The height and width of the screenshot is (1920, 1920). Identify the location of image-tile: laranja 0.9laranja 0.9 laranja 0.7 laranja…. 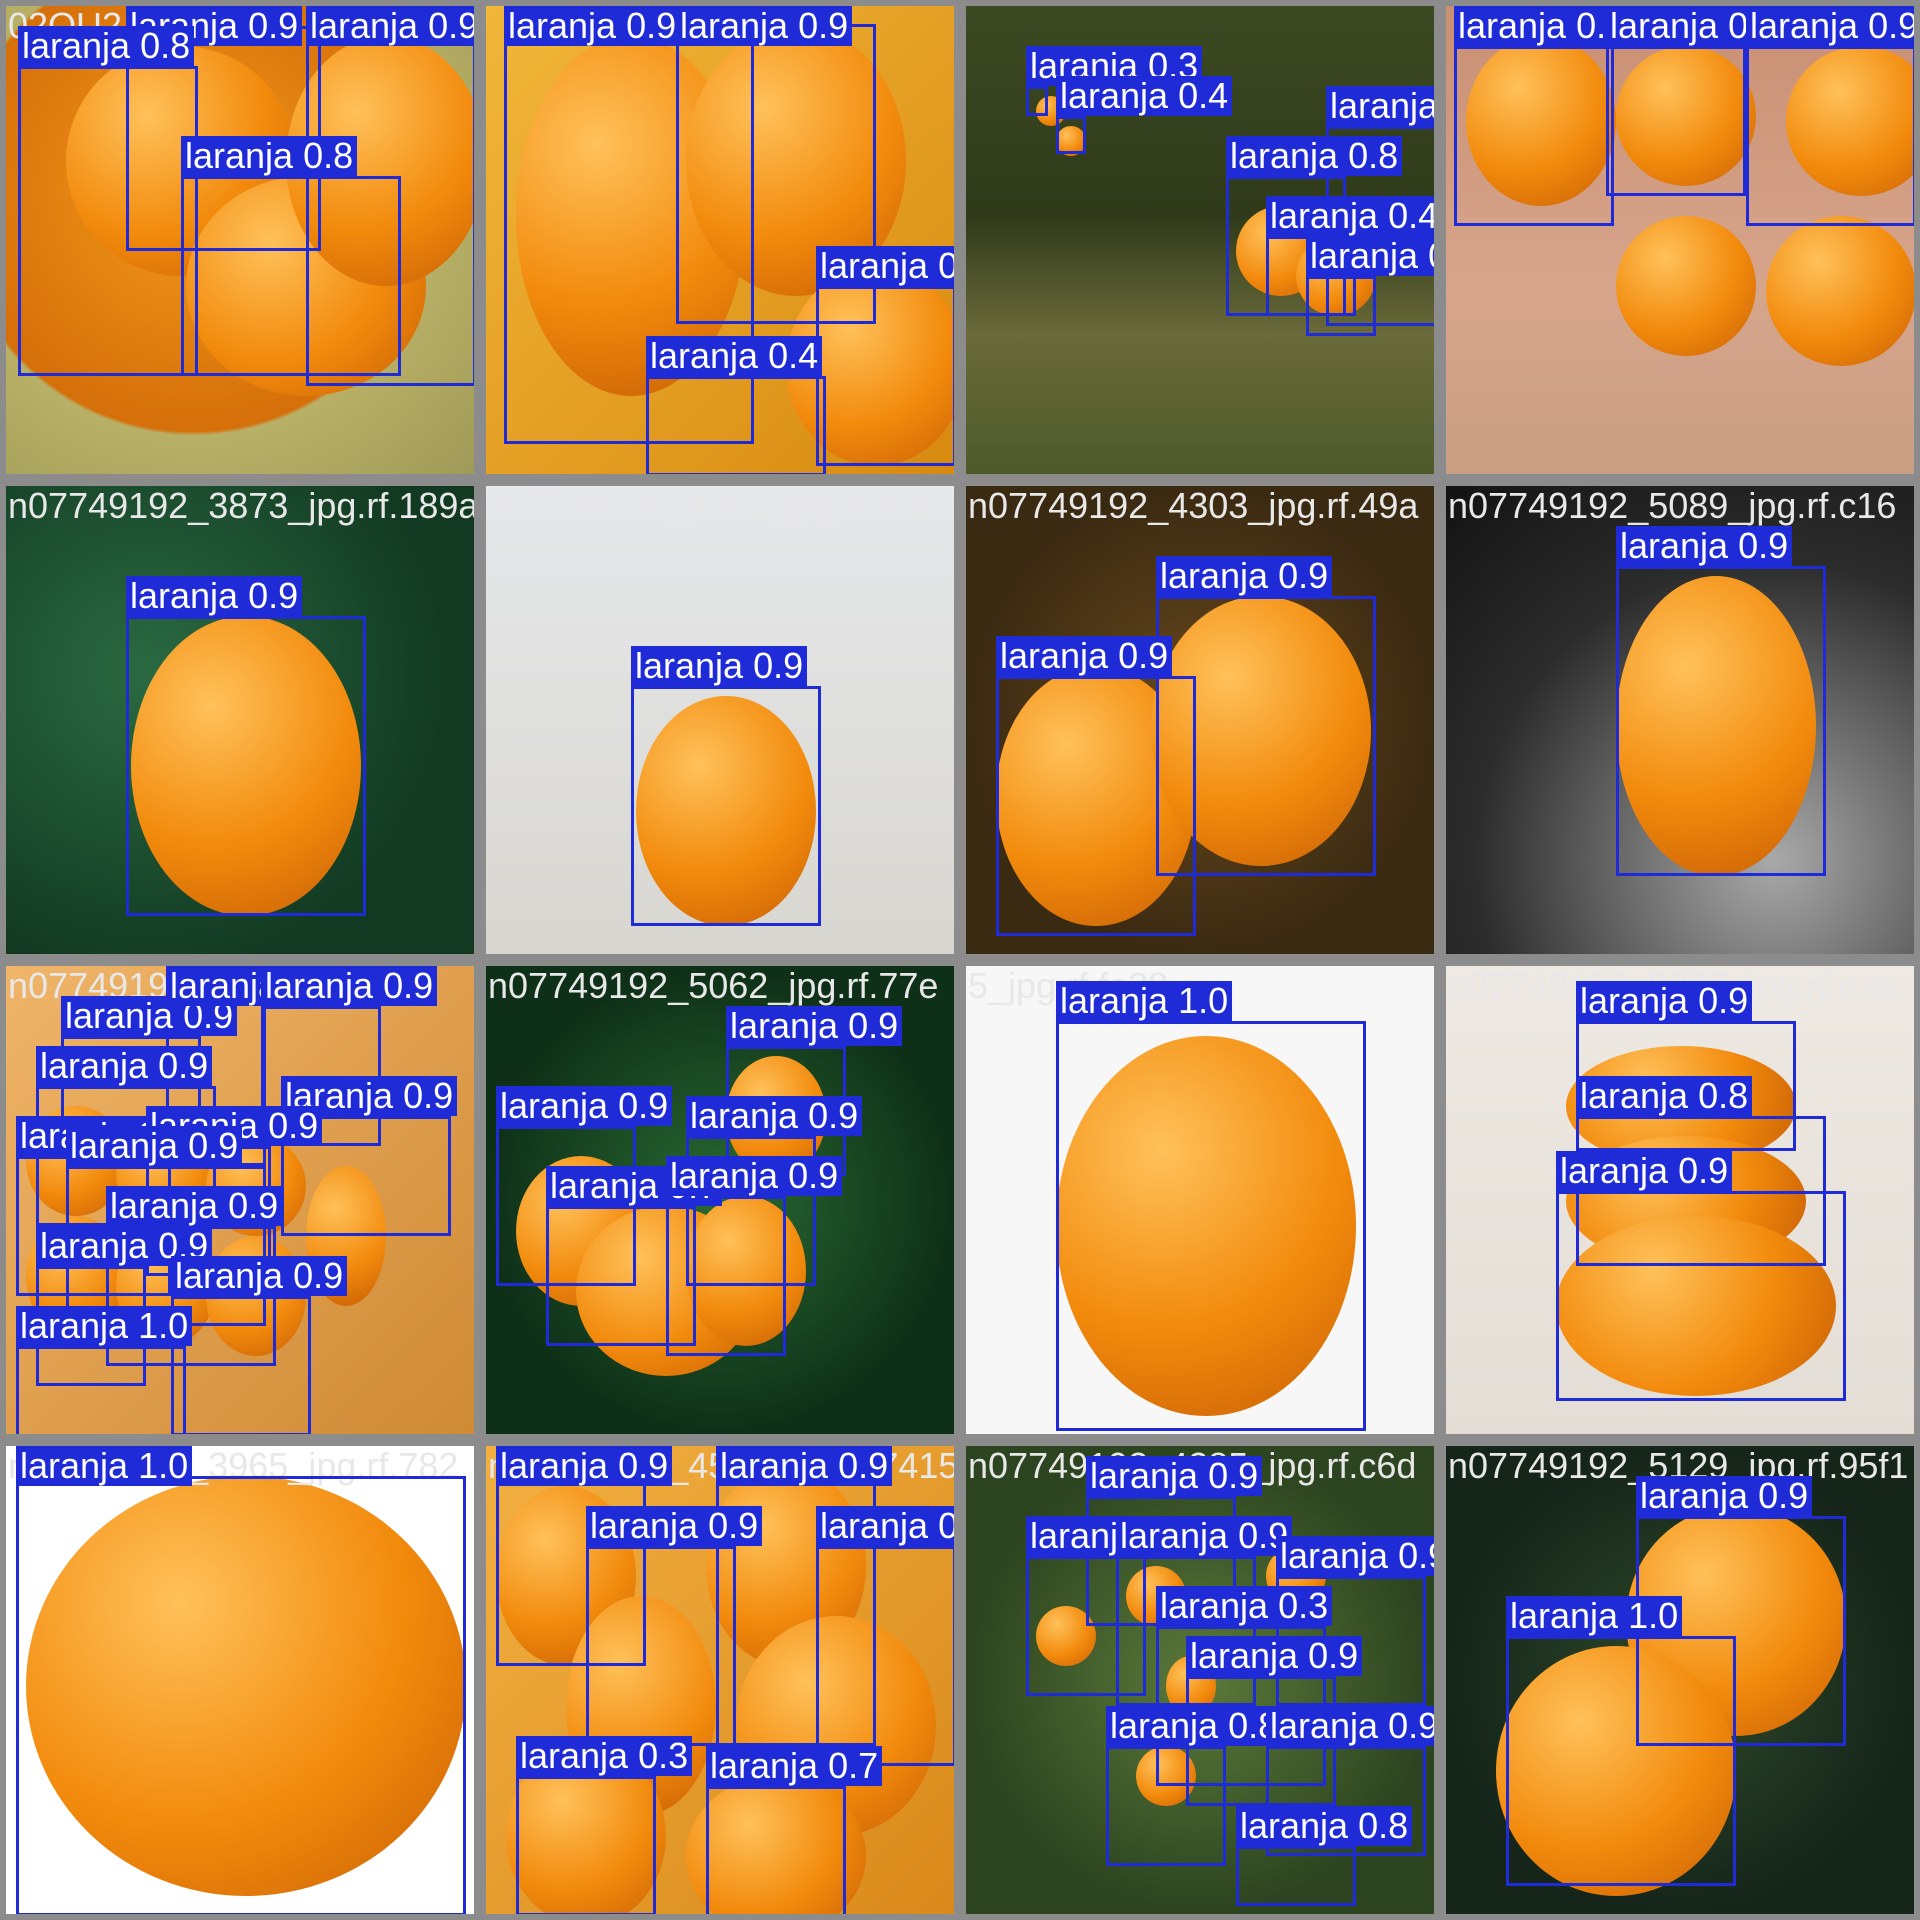
(720, 240).